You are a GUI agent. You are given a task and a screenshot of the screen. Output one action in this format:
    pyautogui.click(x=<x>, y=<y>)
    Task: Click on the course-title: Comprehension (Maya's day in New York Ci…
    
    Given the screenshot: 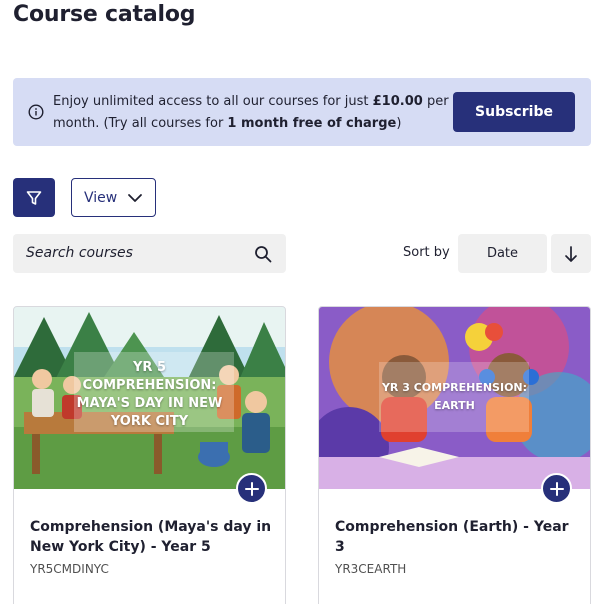 What is the action you would take?
    pyautogui.click(x=152, y=537)
    